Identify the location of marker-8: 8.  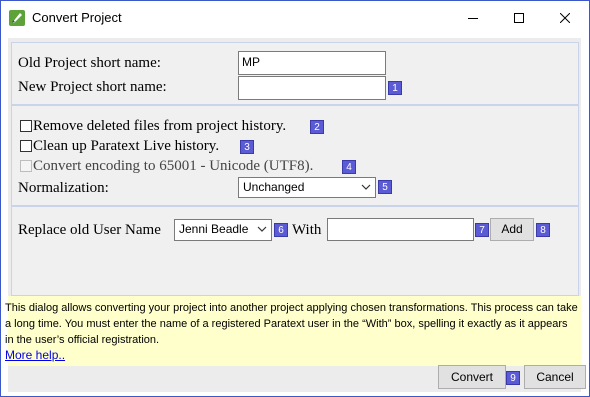
(543, 230).